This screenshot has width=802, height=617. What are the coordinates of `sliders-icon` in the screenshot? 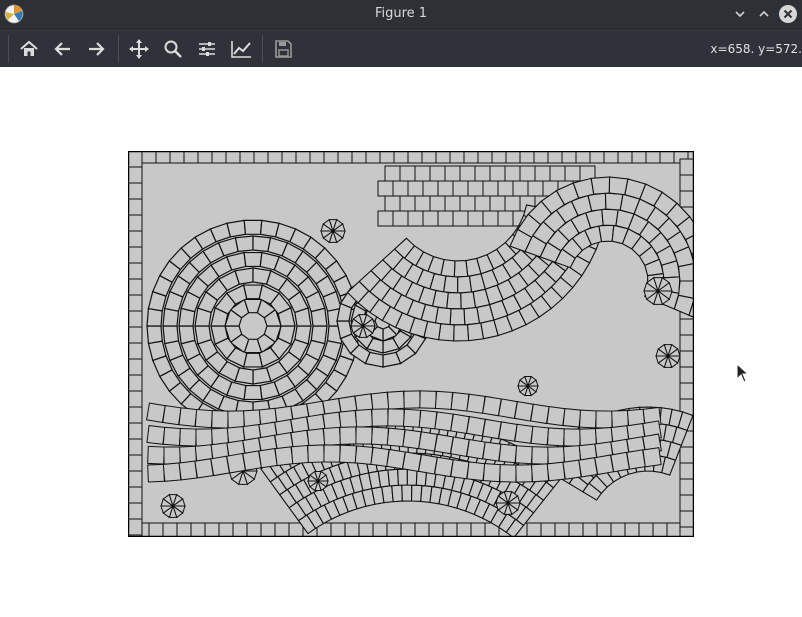 It's located at (207, 49).